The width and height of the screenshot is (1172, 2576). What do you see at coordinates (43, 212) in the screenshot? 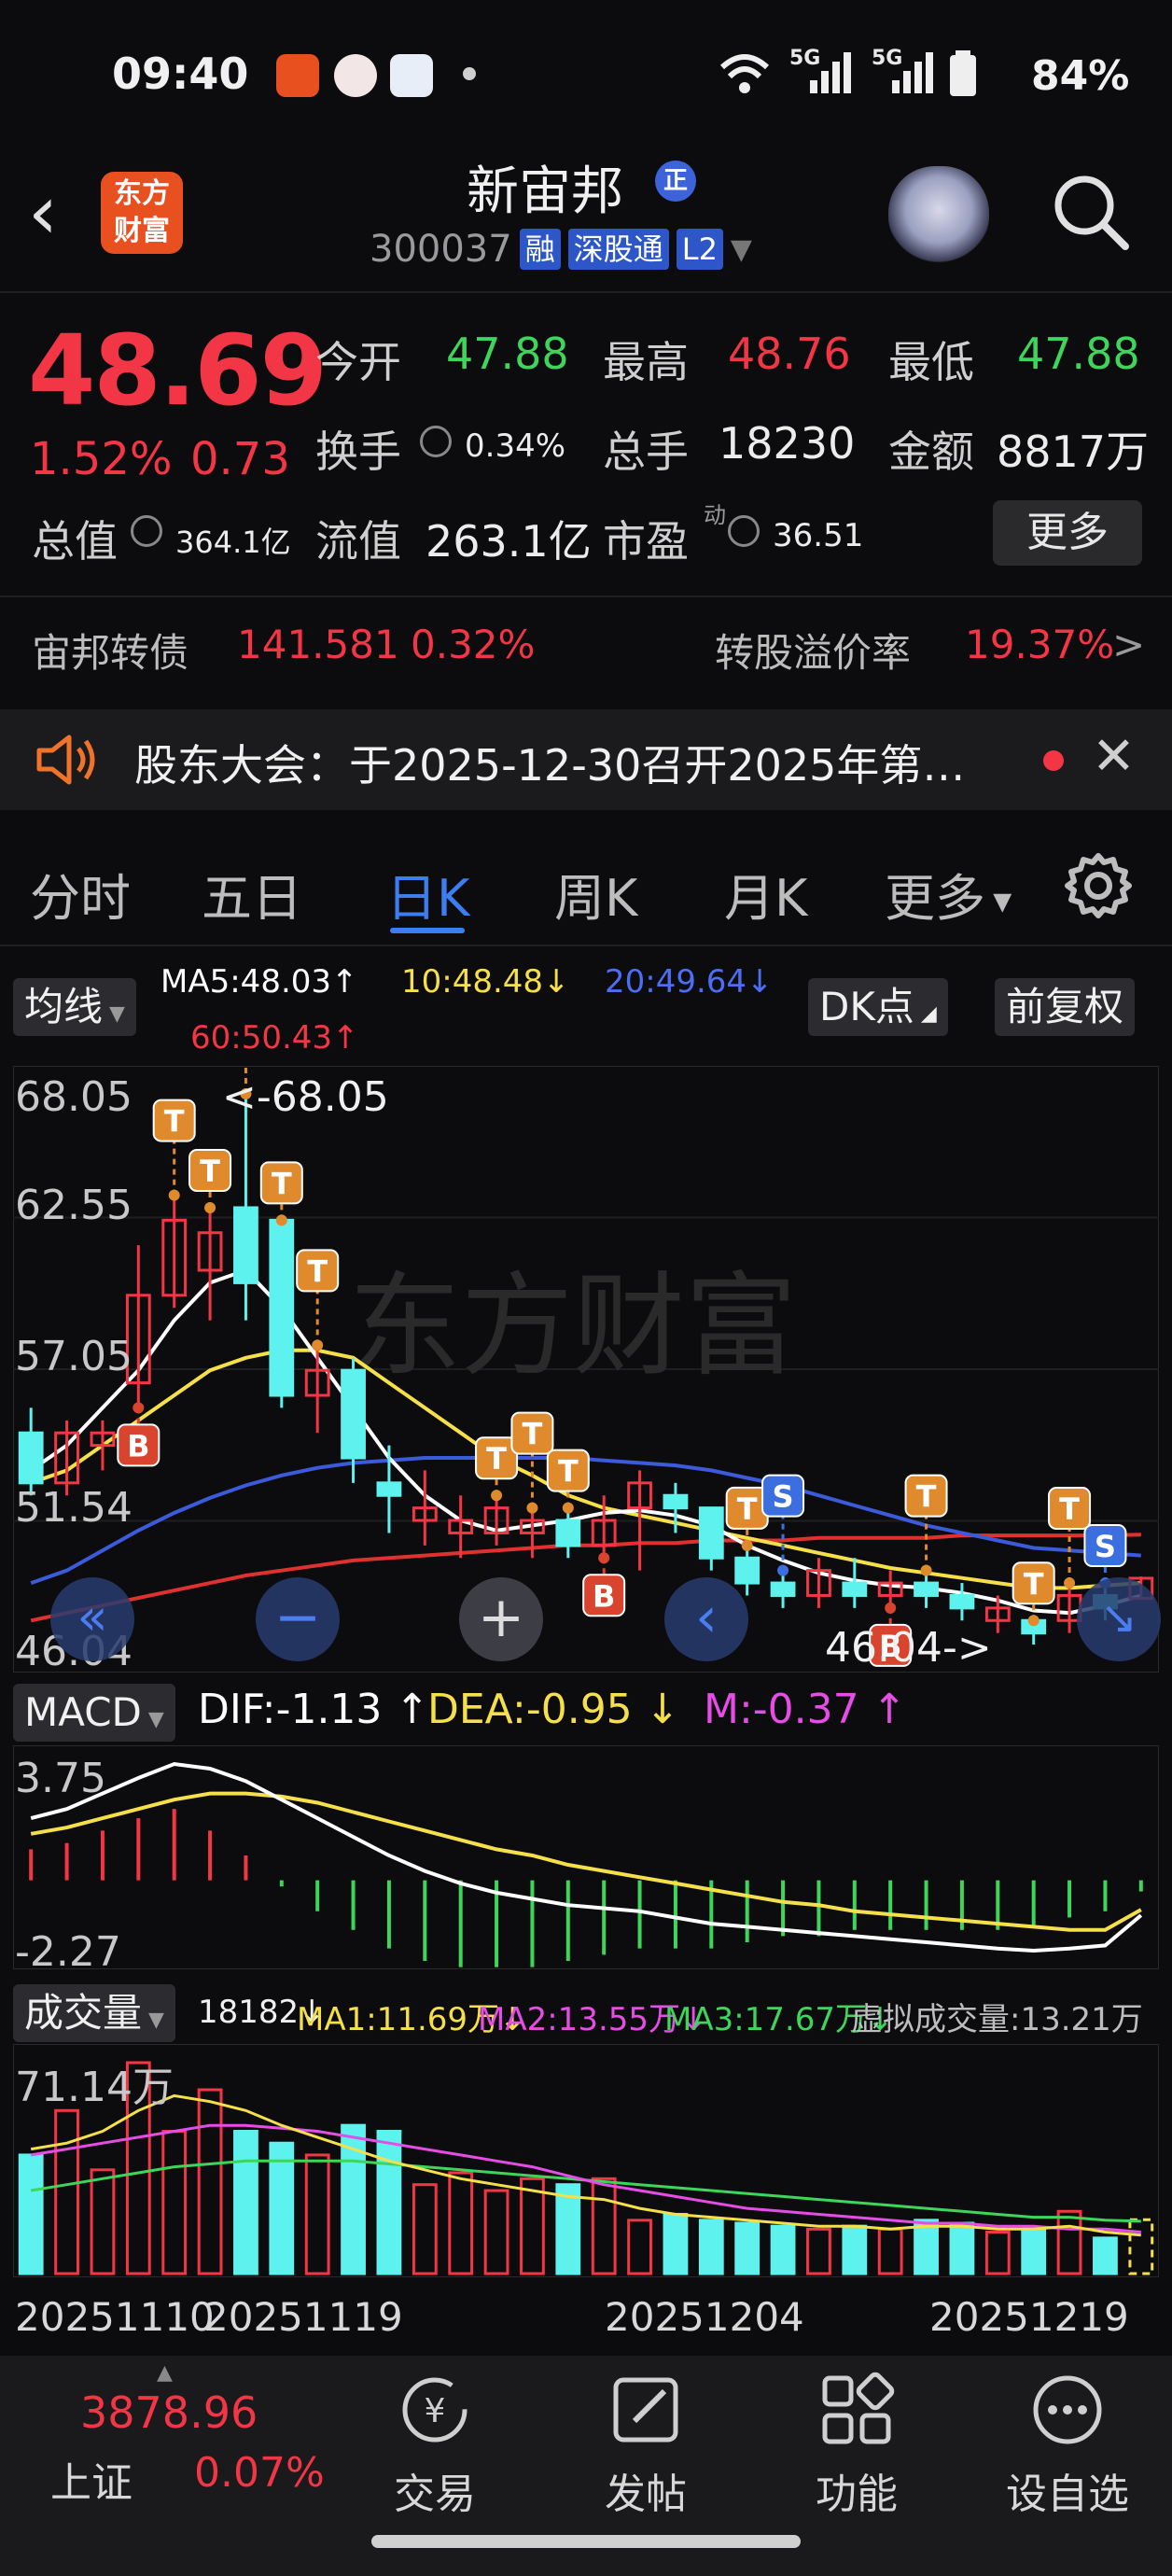
I see `back-button: ‹` at bounding box center [43, 212].